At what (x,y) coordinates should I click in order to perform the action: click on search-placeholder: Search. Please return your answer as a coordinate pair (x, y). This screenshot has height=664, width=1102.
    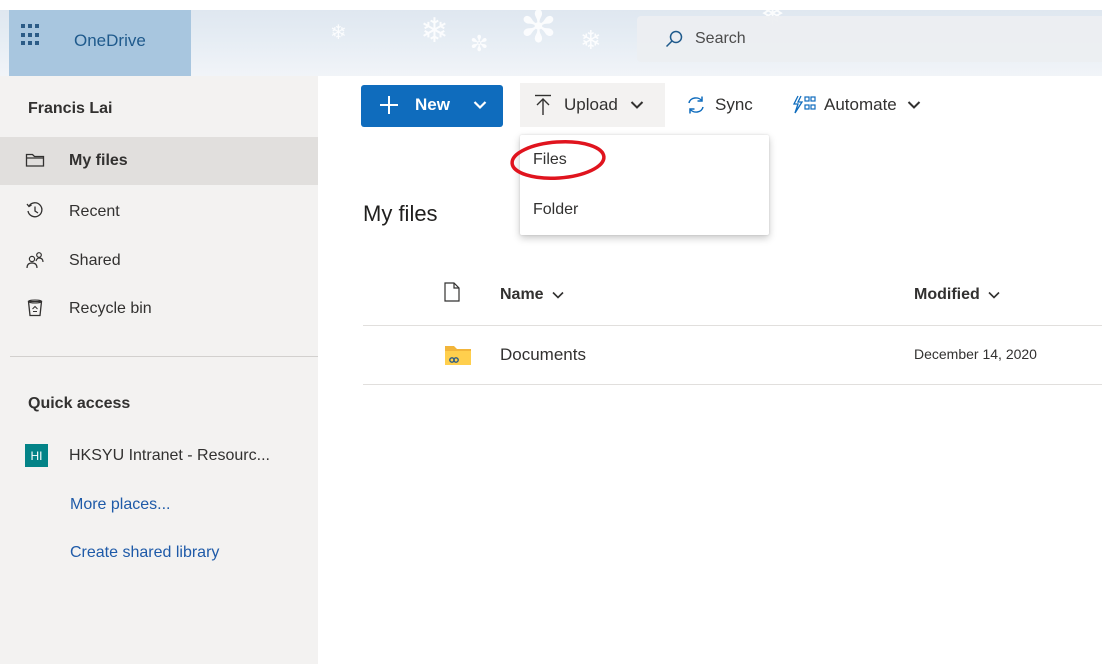
    Looking at the image, I should click on (720, 38).